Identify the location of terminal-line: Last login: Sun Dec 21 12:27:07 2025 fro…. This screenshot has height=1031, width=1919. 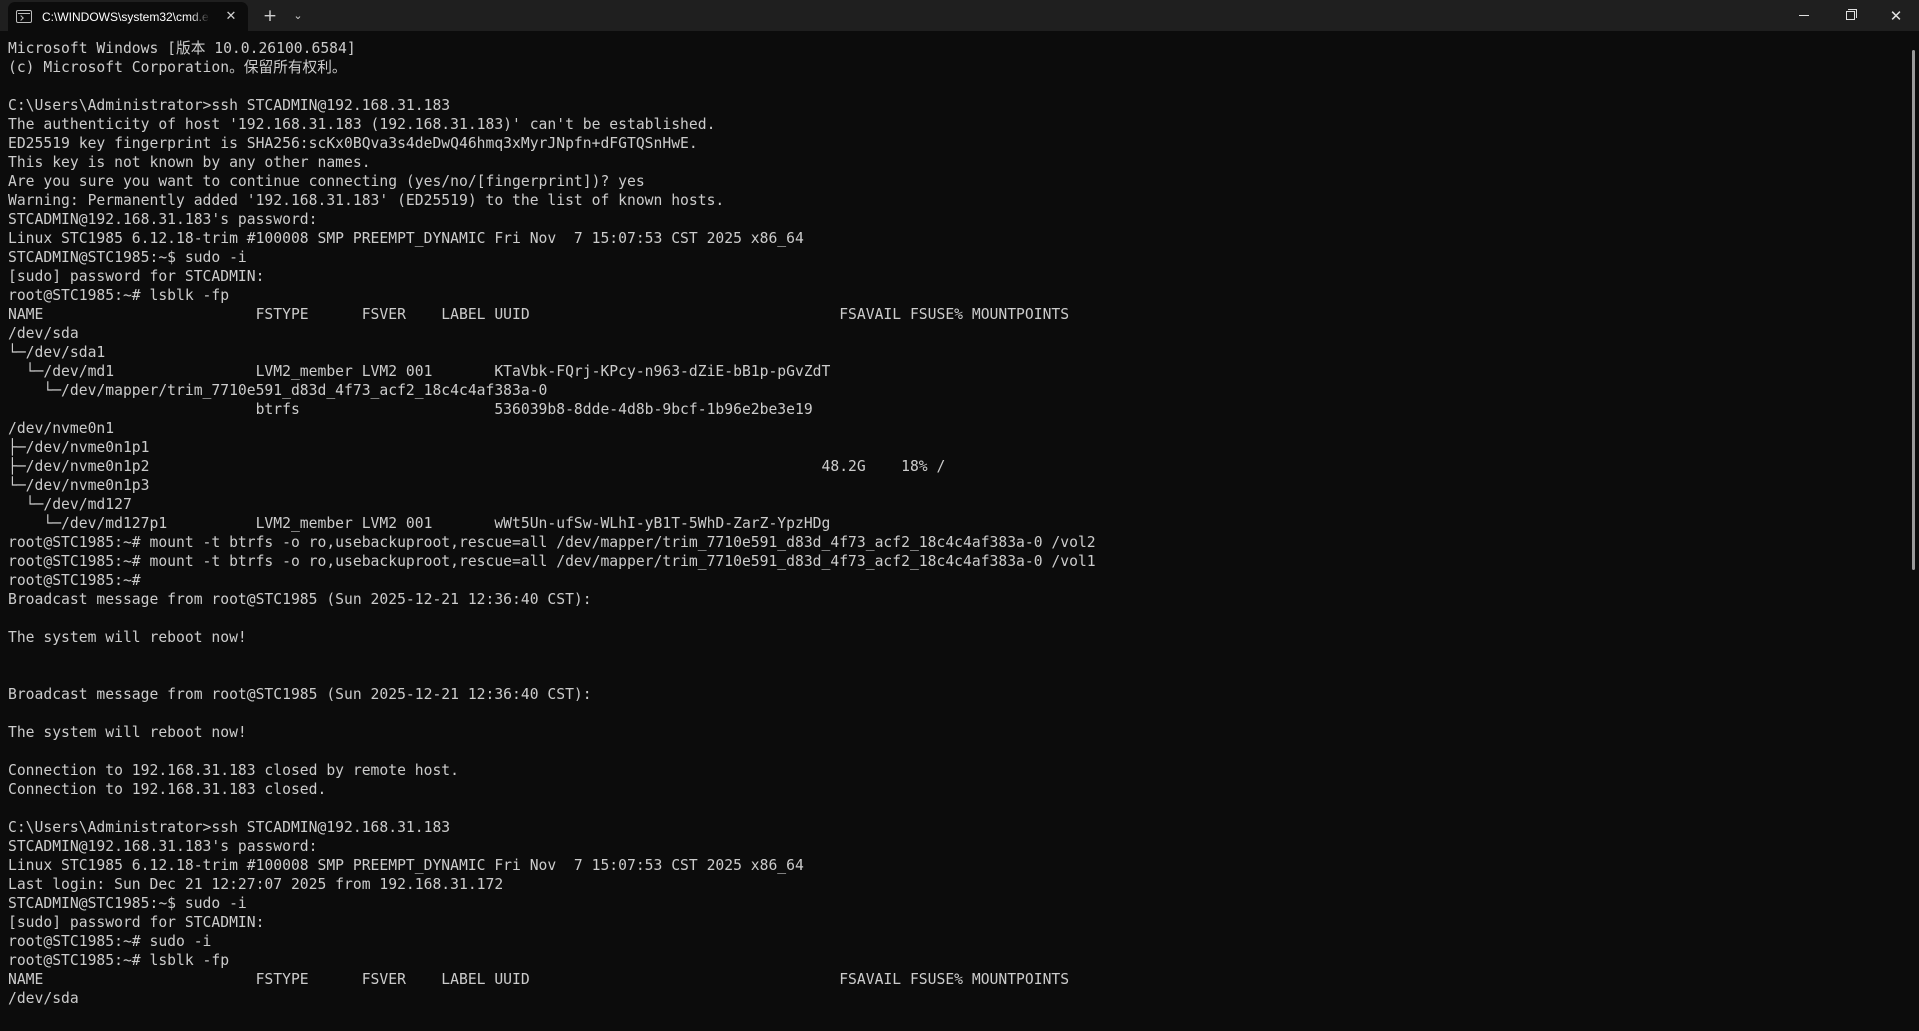
(256, 884).